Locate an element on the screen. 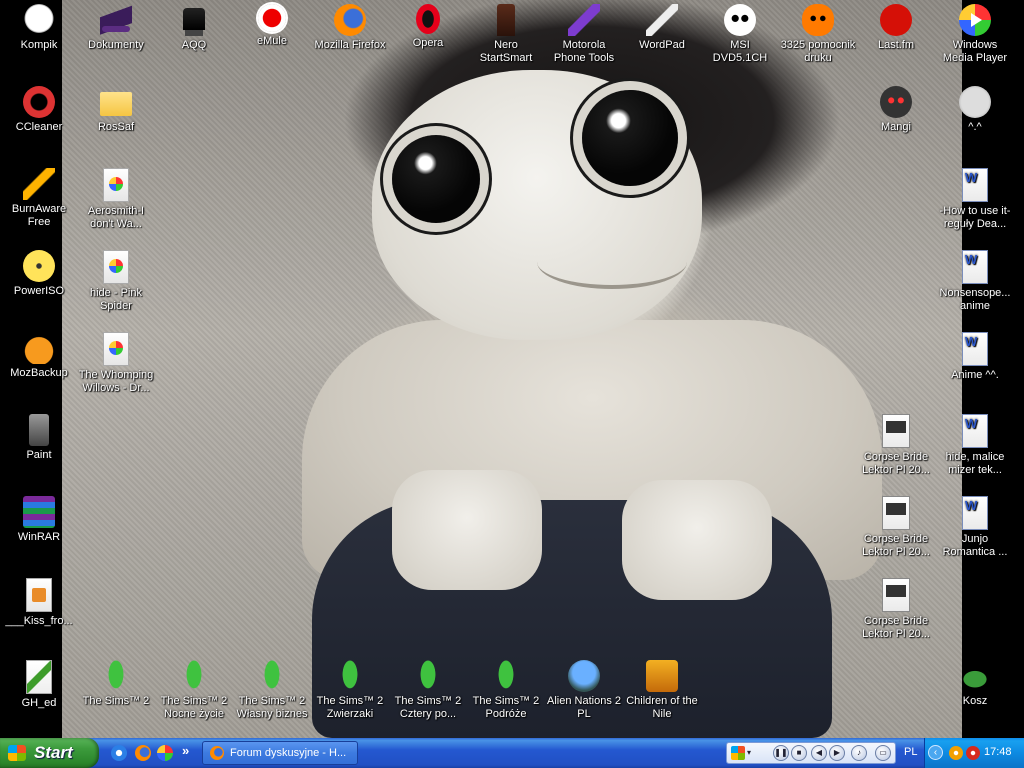 The image size is (1024, 768). gh-ed-icon is located at coordinates (39, 677).